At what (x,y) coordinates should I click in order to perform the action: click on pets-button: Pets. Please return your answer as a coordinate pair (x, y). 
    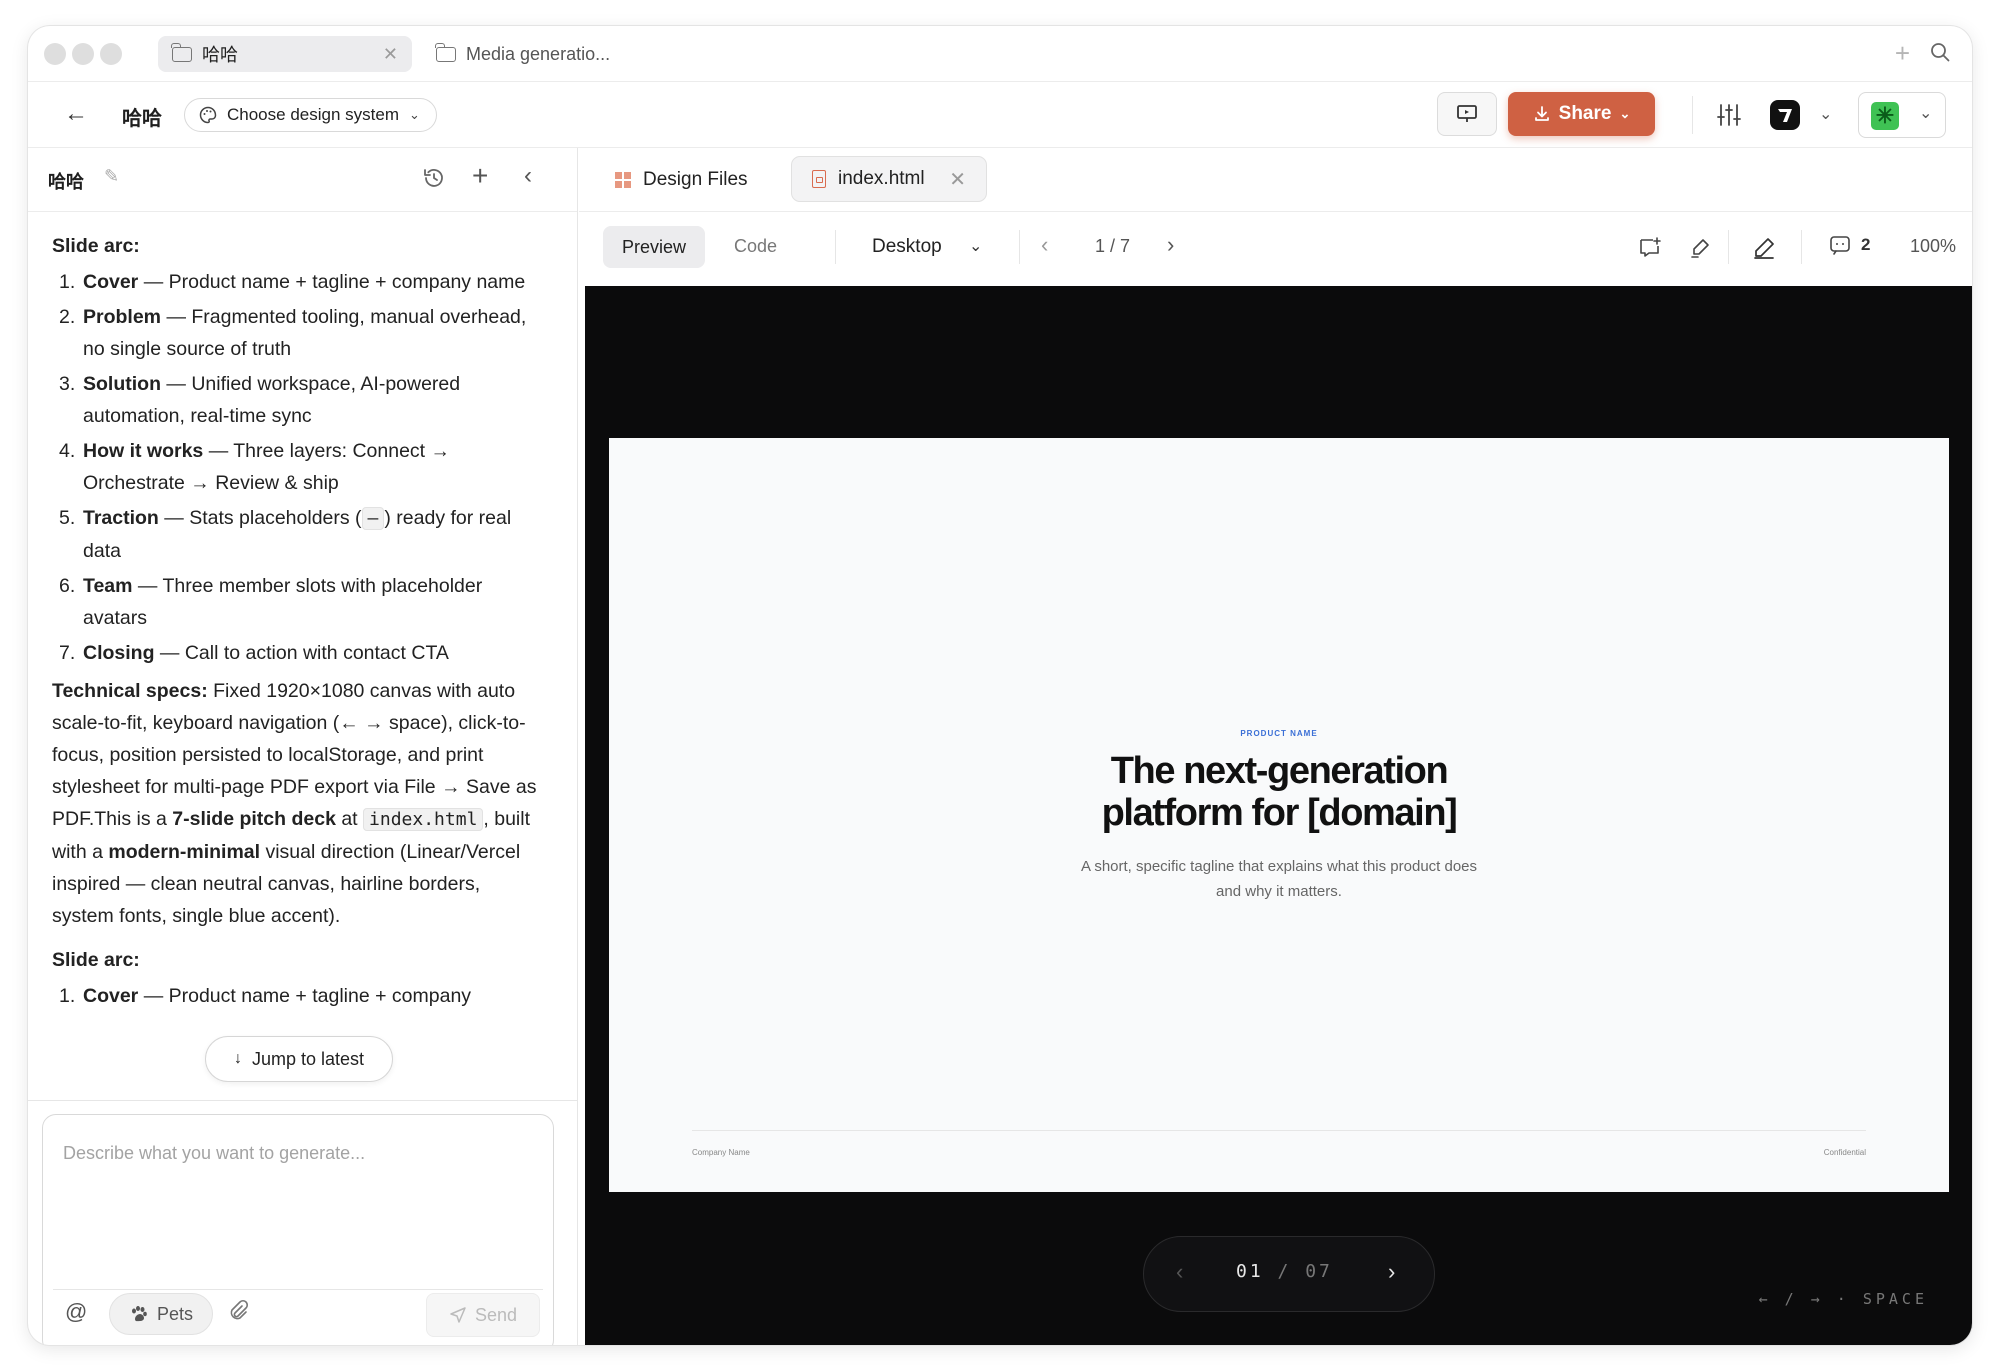
    Looking at the image, I should click on (161, 1314).